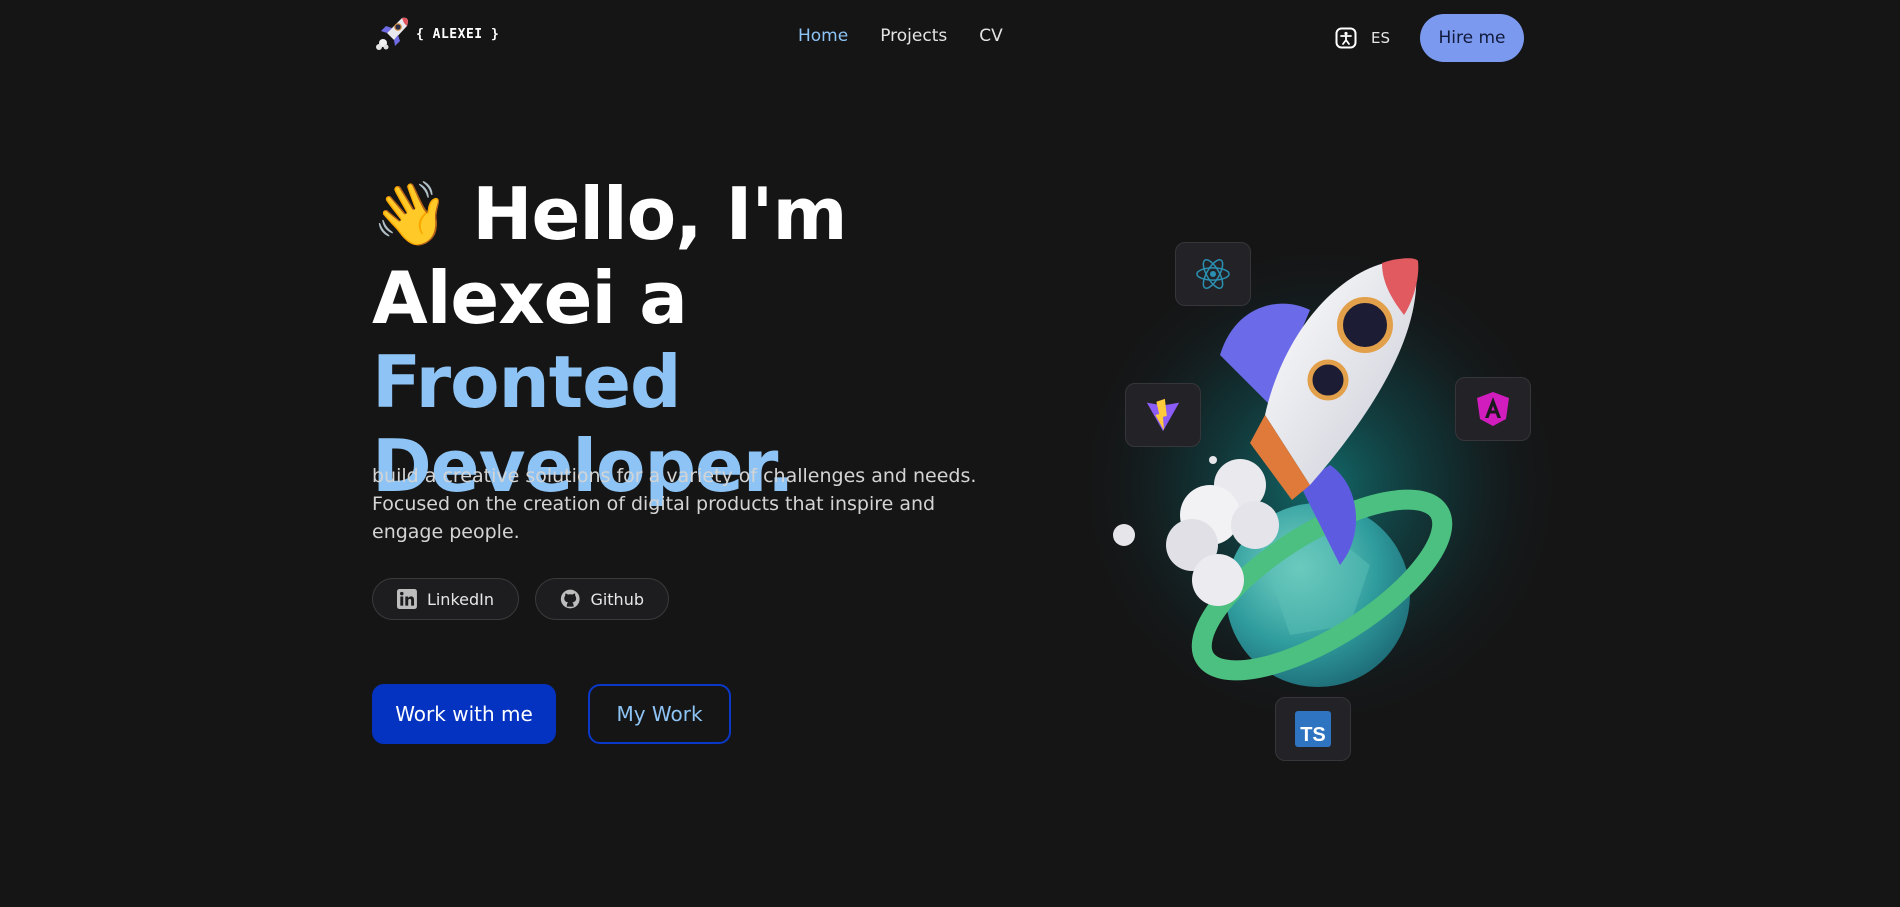 Image resolution: width=1900 pixels, height=907 pixels. Describe the element at coordinates (458, 34) in the screenshot. I see `brand-name: { ALEXEI }` at that location.